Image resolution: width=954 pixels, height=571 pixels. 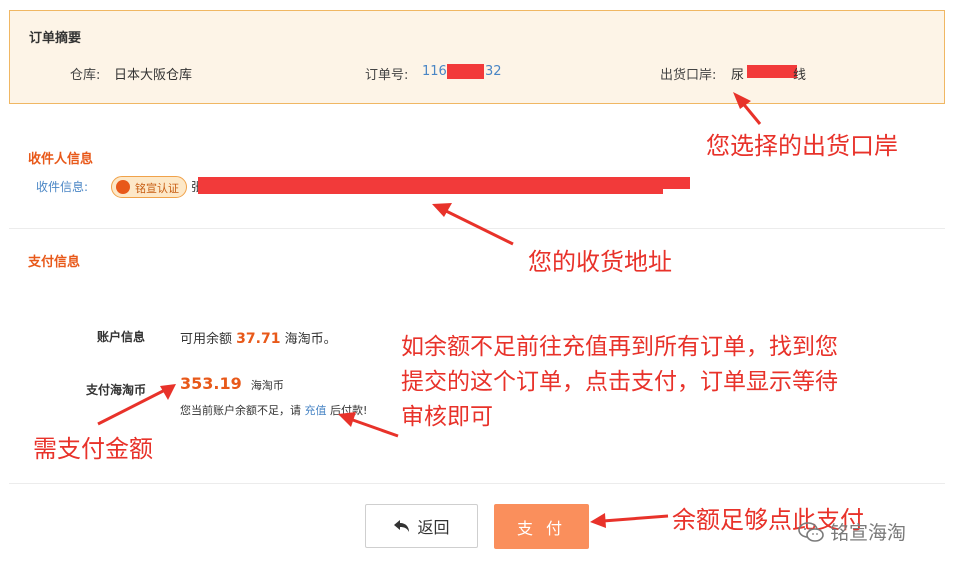 What do you see at coordinates (868, 533) in the screenshot?
I see `watermark-label: 铭宣海淘` at bounding box center [868, 533].